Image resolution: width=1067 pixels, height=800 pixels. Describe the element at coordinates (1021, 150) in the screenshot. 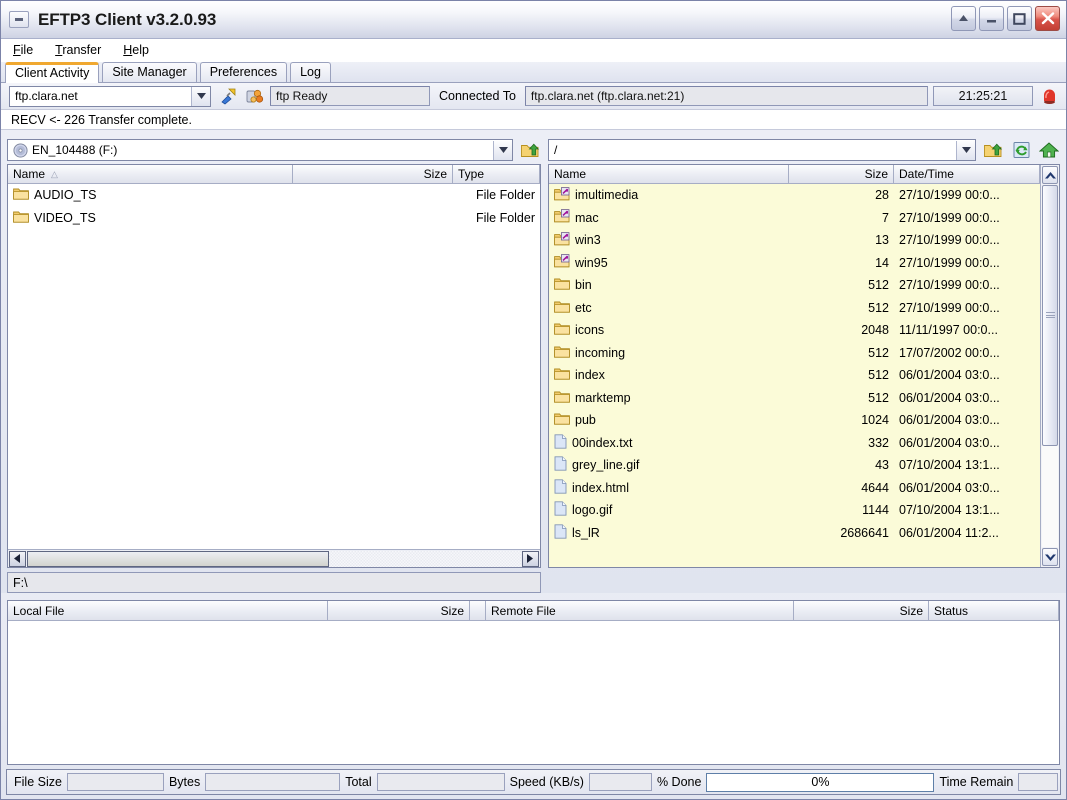

I see `refresh-icon` at that location.